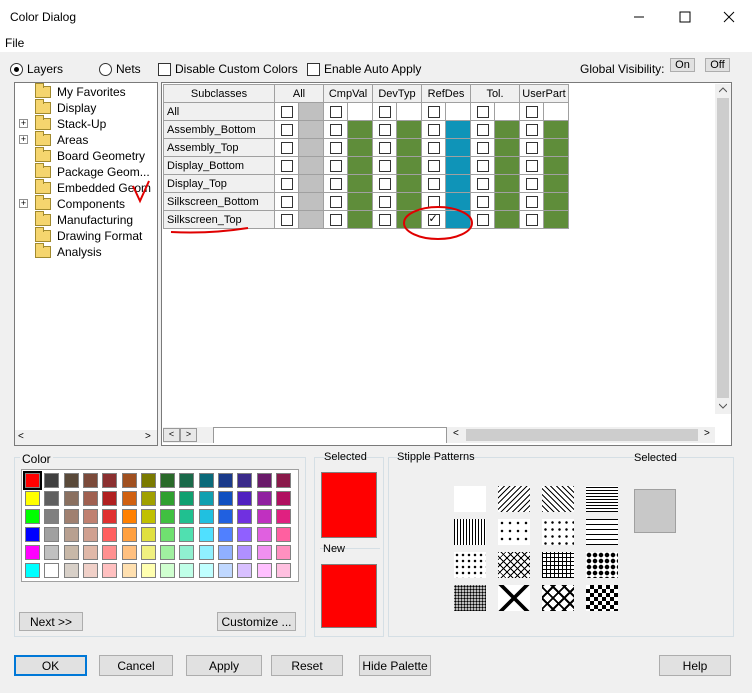 The width and height of the screenshot is (752, 693). What do you see at coordinates (83, 187) in the screenshot?
I see `tree-item: Embedded Geom` at bounding box center [83, 187].